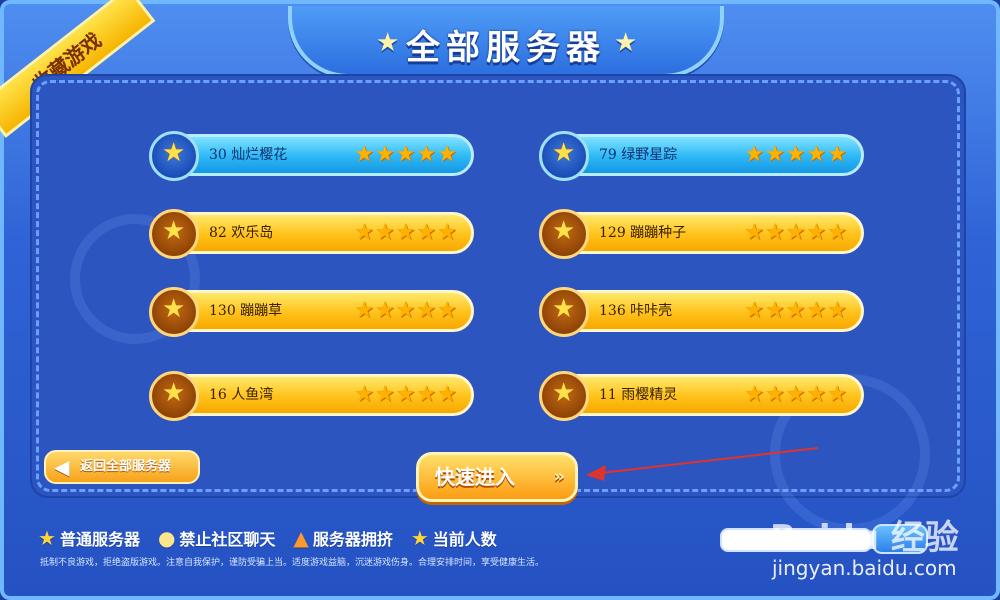  What do you see at coordinates (701, 312) in the screenshot?
I see `server-button: ★ 136 咔咔壳 ★ ★ ★ ★ ★` at bounding box center [701, 312].